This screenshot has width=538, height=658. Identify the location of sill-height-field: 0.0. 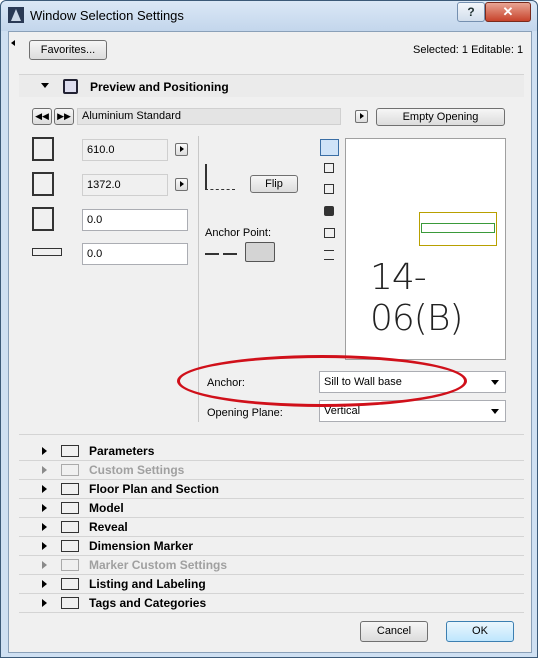
(135, 220).